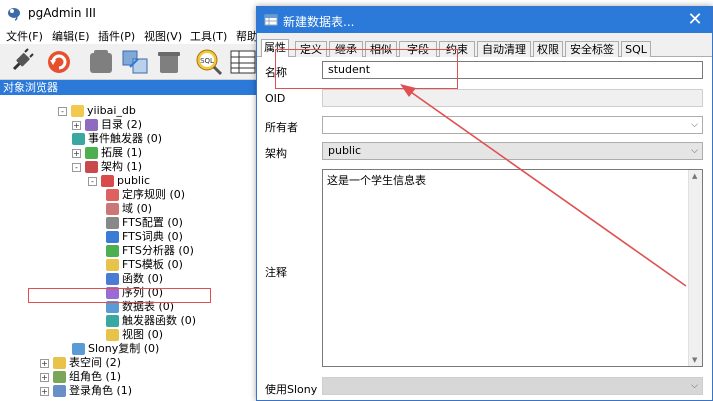  What do you see at coordinates (512, 98) in the screenshot?
I see `oid-input` at bounding box center [512, 98].